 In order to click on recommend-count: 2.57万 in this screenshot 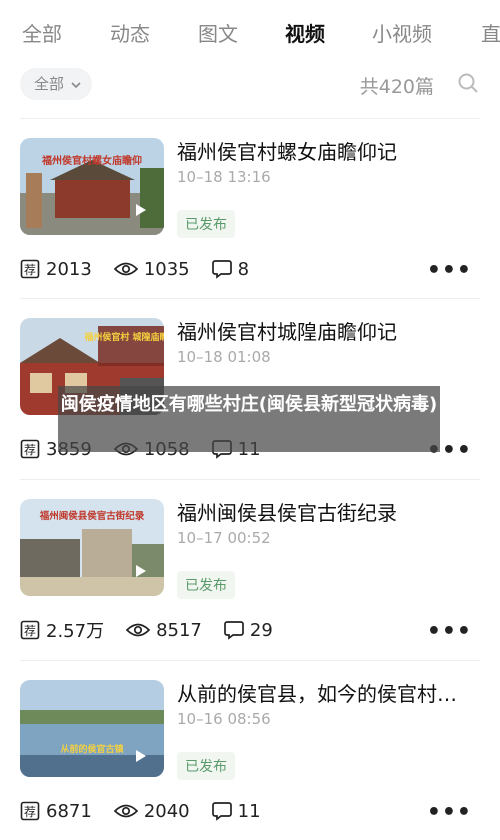, I will do `click(75, 631)`.